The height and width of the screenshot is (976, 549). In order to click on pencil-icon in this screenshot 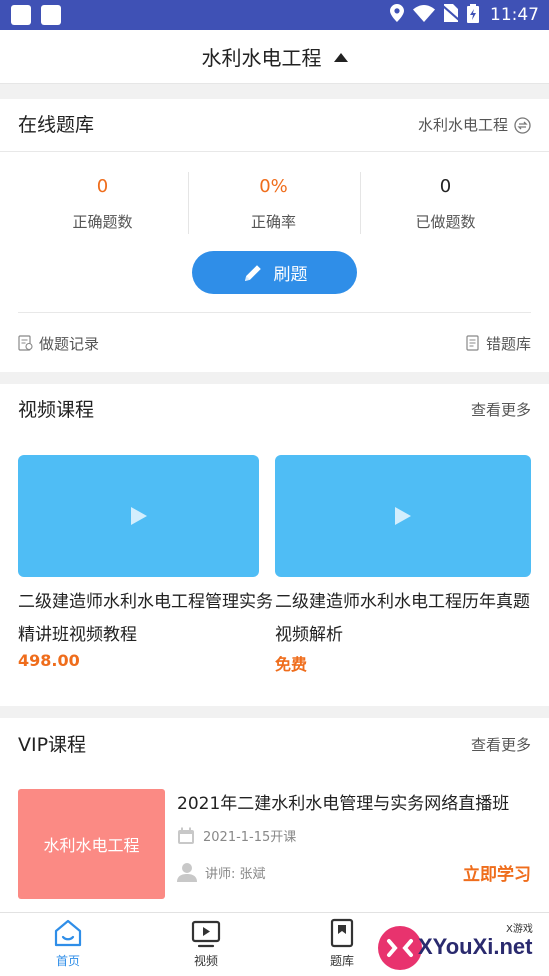, I will do `click(252, 272)`.